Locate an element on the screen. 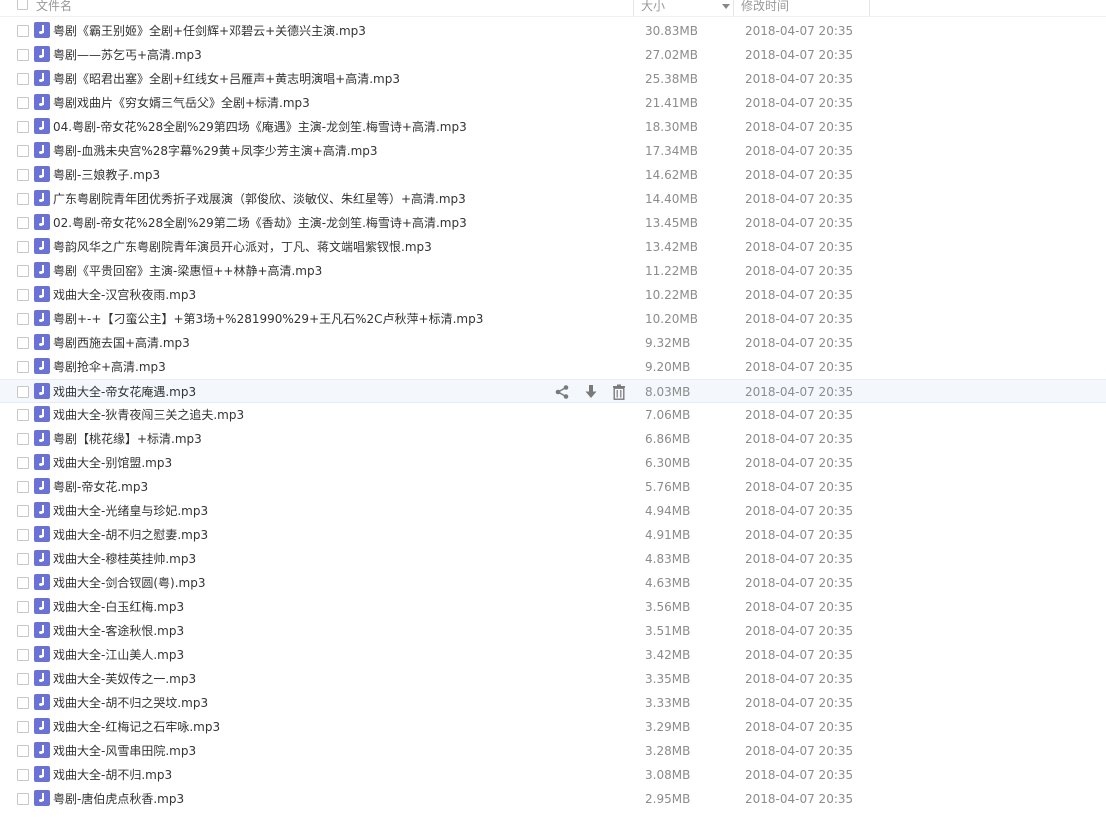 Image resolution: width=1106 pixels, height=817 pixels. file-name: 粤剧抢伞+高清.mp3 is located at coordinates (109, 367).